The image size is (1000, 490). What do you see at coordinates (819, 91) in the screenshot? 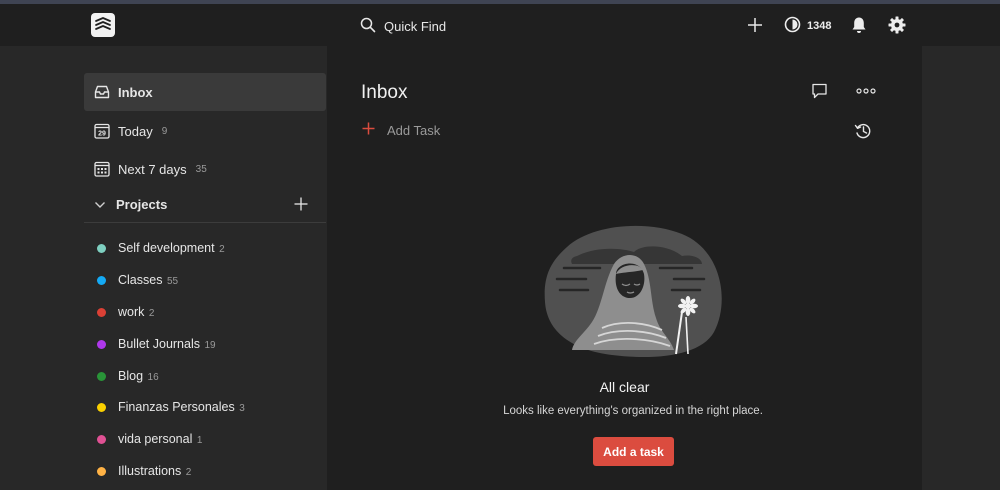
I see `comment-icon` at bounding box center [819, 91].